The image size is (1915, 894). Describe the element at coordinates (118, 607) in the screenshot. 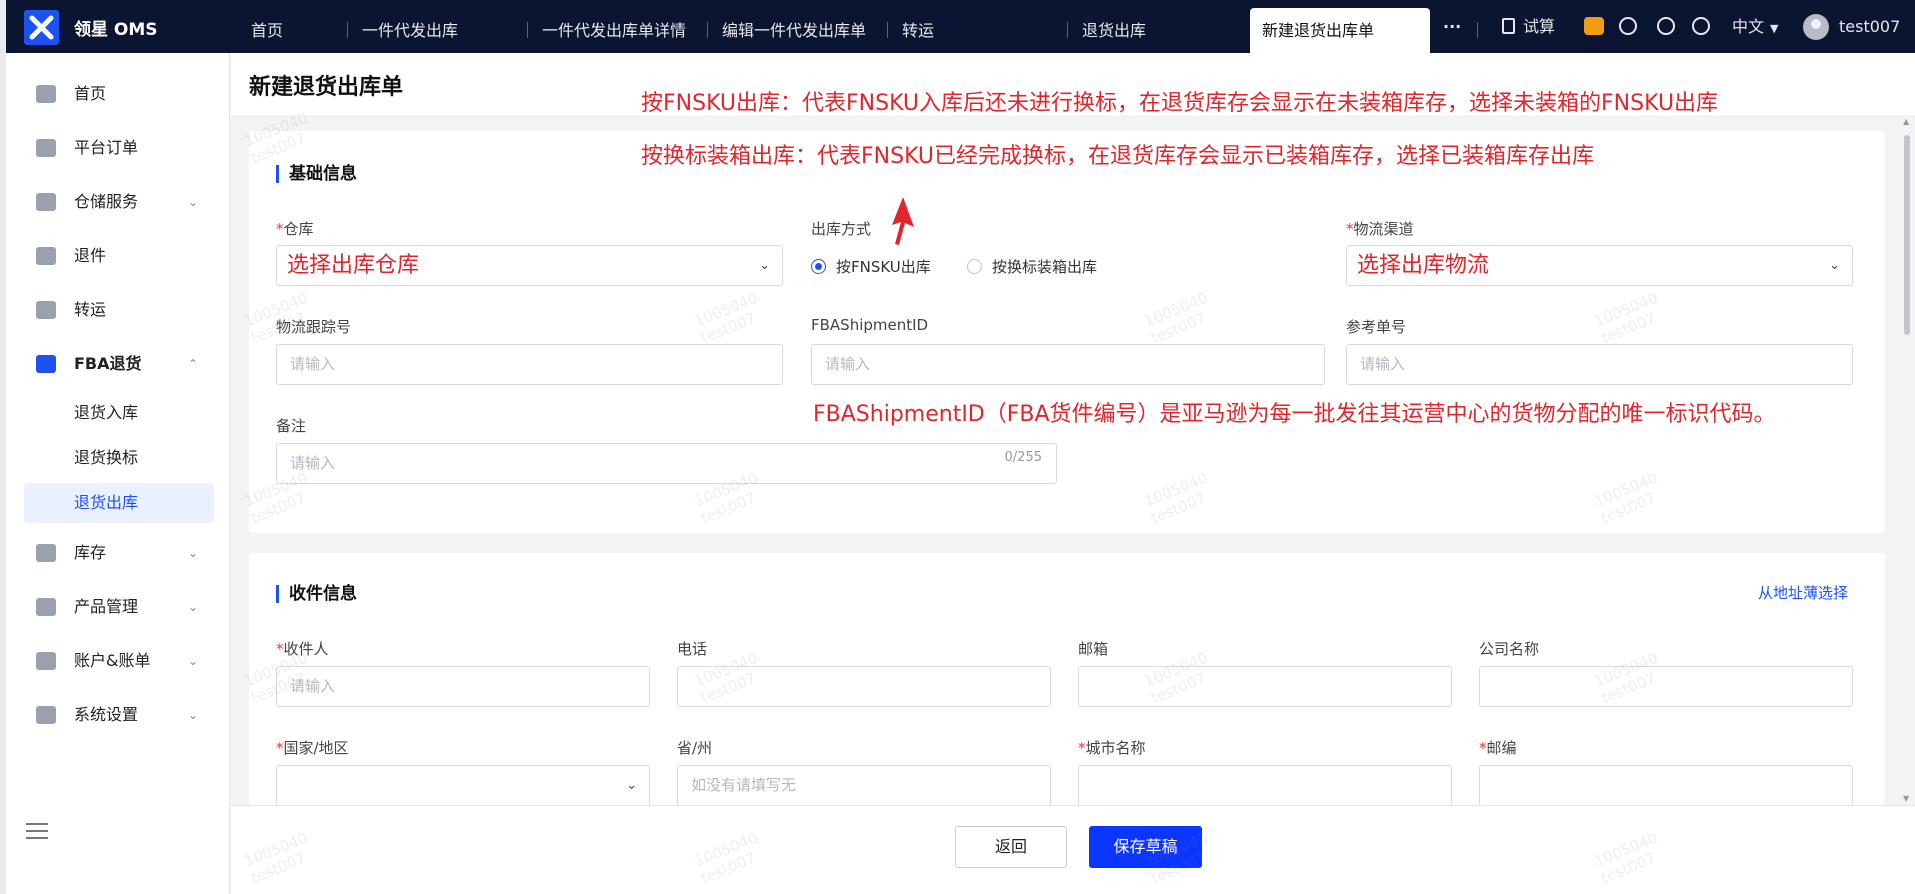

I see `sidebar-item-product-management: 产品管理 ⌄` at that location.